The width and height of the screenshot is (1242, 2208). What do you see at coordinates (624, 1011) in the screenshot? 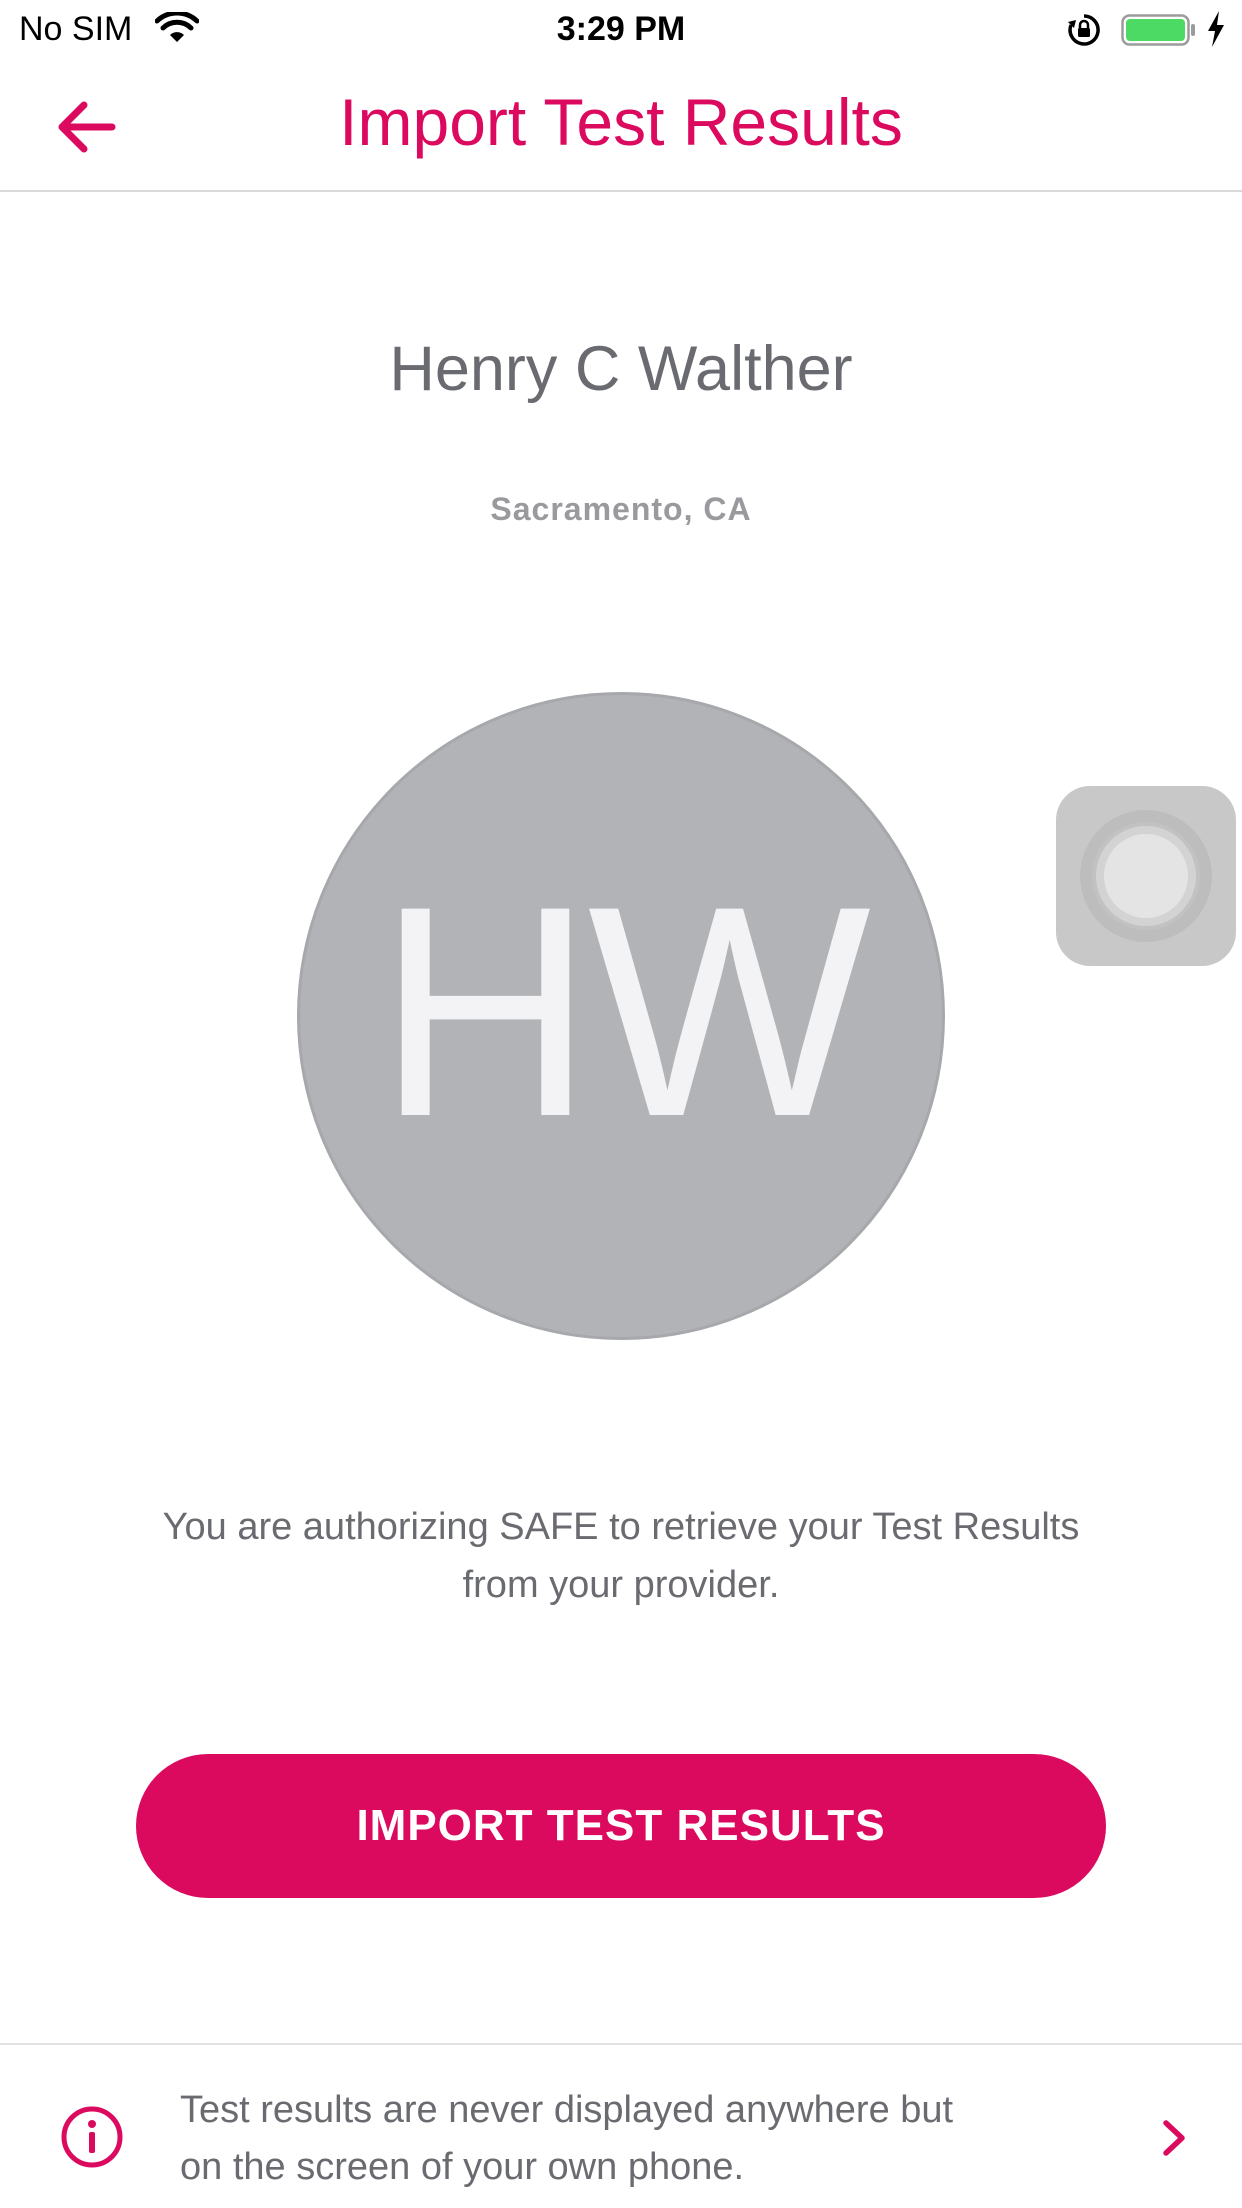
I see `avatar-initials: HW` at bounding box center [624, 1011].